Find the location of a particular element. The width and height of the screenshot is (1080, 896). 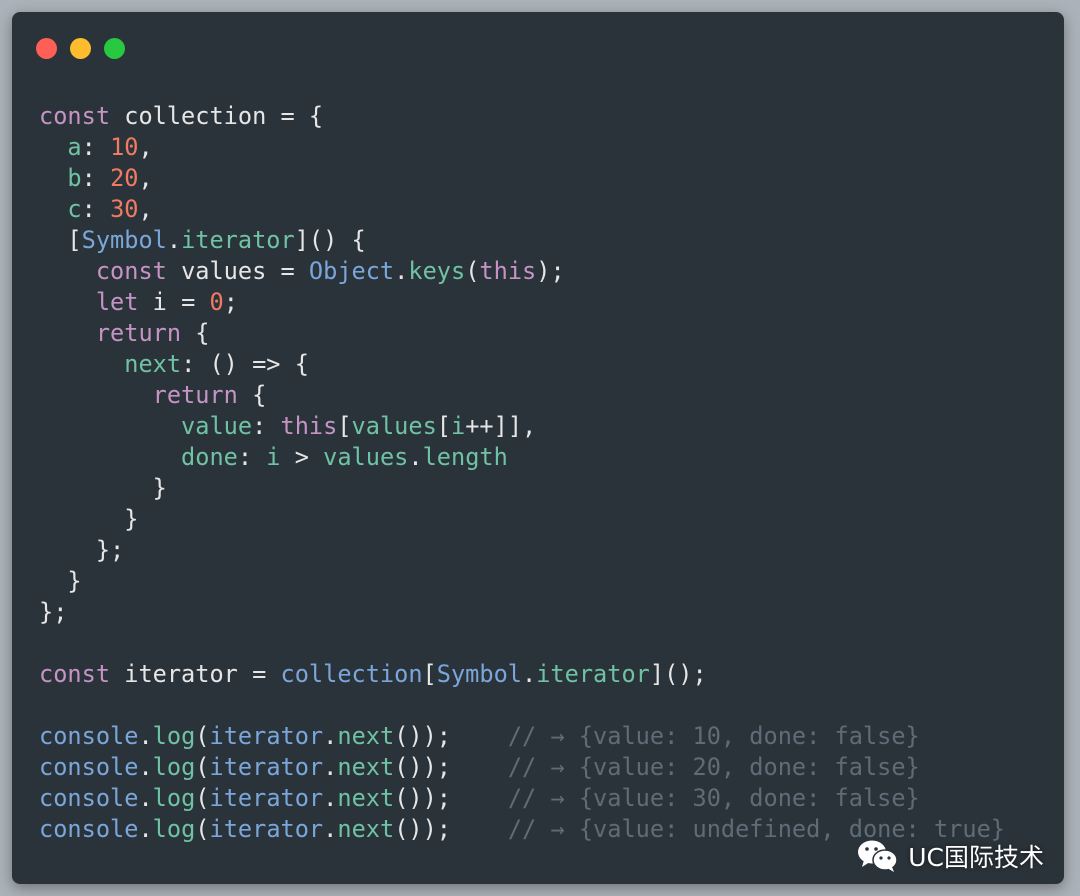

window-controls is located at coordinates (80, 48).